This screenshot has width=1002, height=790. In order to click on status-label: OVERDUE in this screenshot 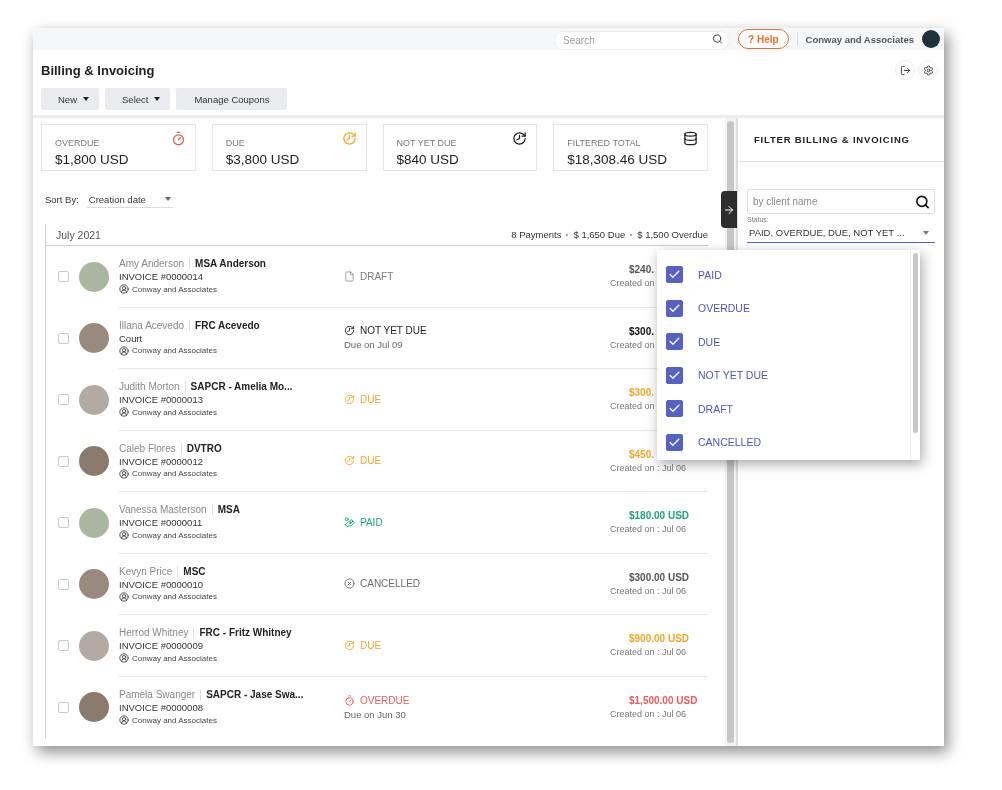, I will do `click(385, 700)`.